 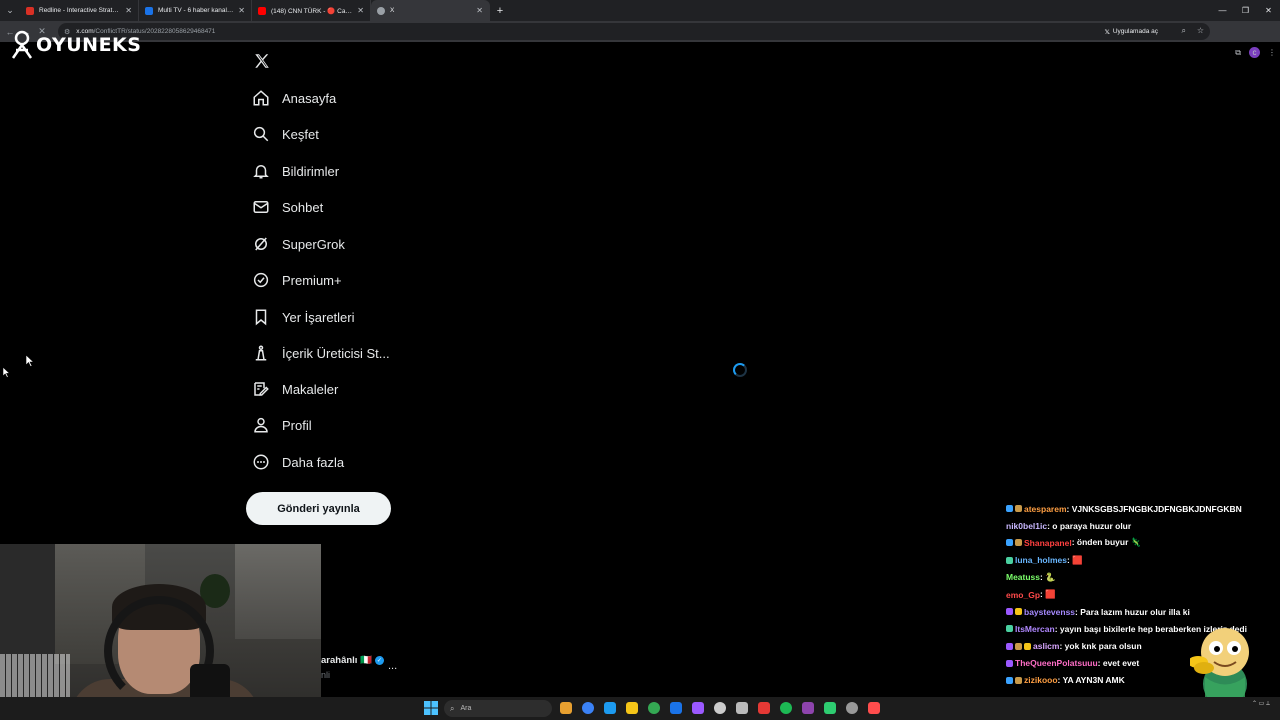 I want to click on nav-label: Sohbet, so click(x=303, y=207).